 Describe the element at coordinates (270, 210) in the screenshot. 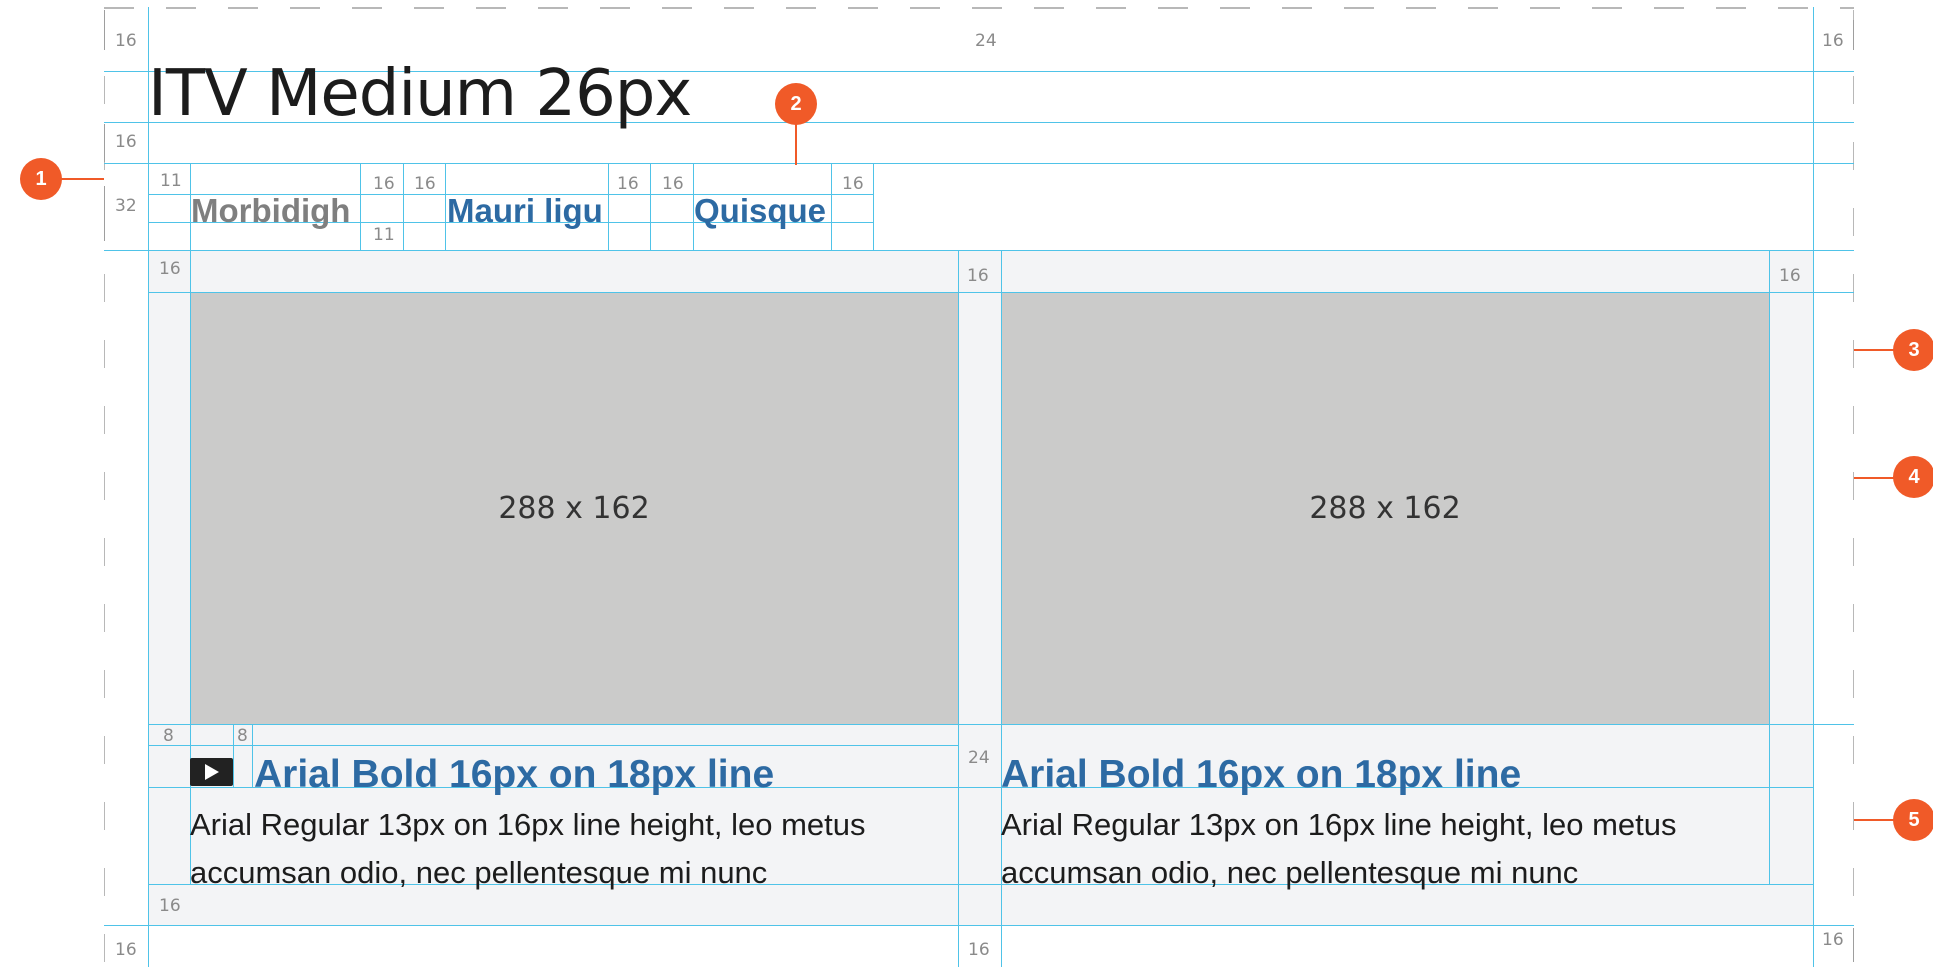

I see `tab-morbidigh: Morbidigh` at that location.